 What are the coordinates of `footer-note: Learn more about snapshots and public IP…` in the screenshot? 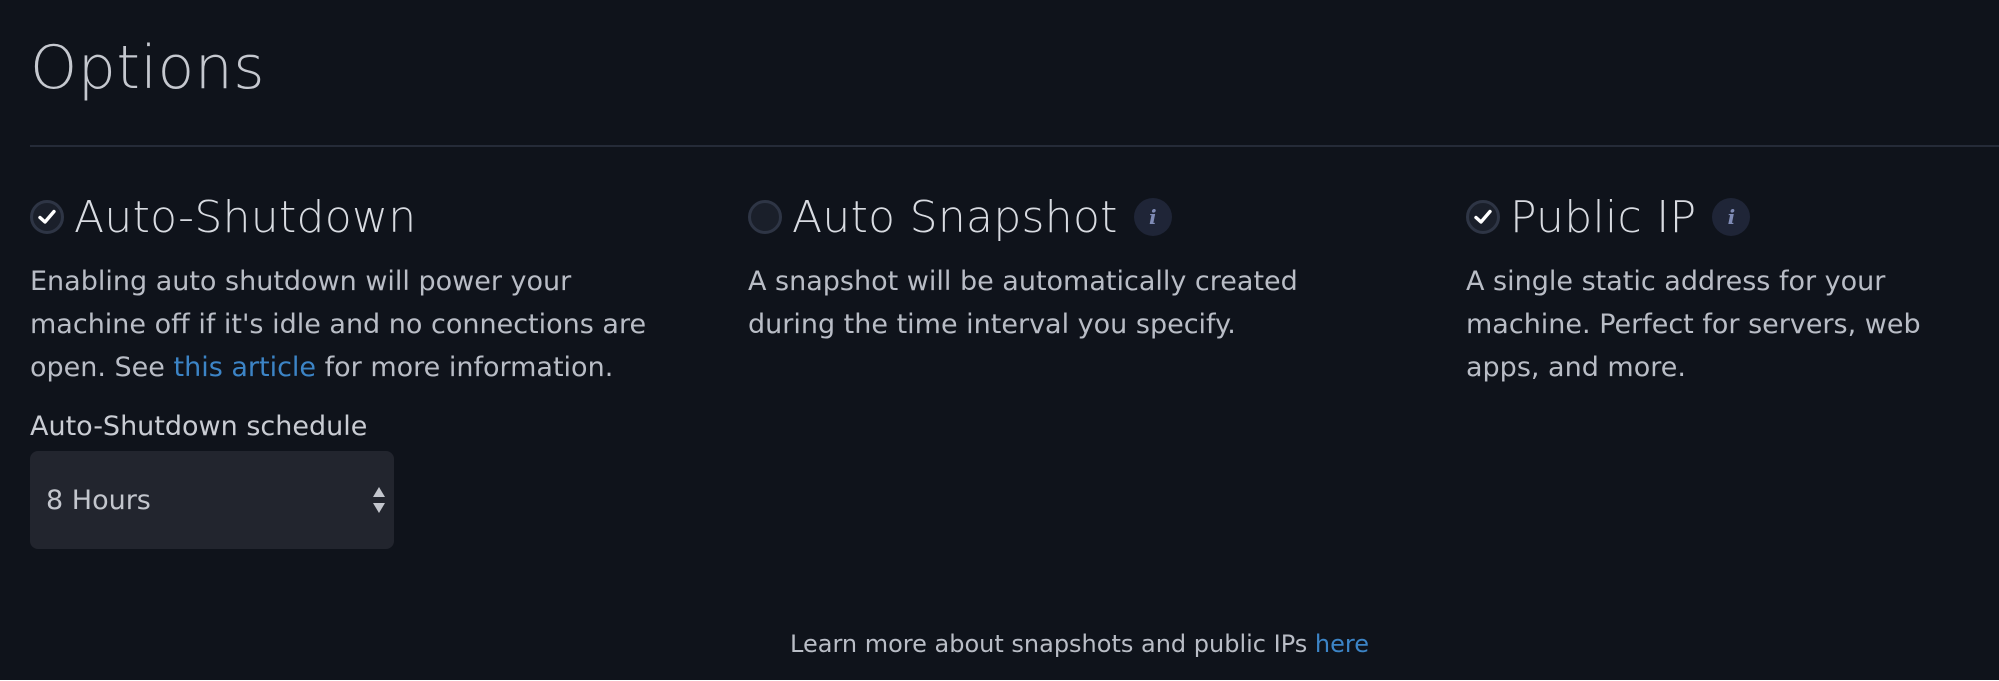 It's located at (999, 644).